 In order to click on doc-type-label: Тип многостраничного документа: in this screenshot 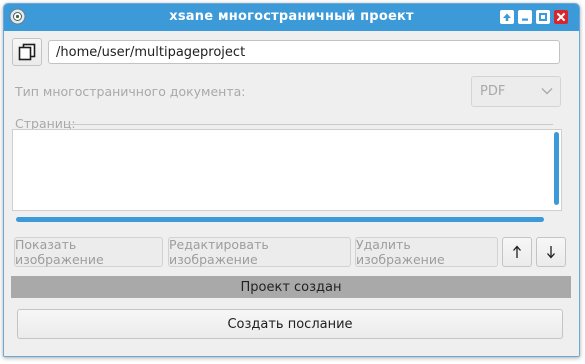, I will do `click(130, 91)`.